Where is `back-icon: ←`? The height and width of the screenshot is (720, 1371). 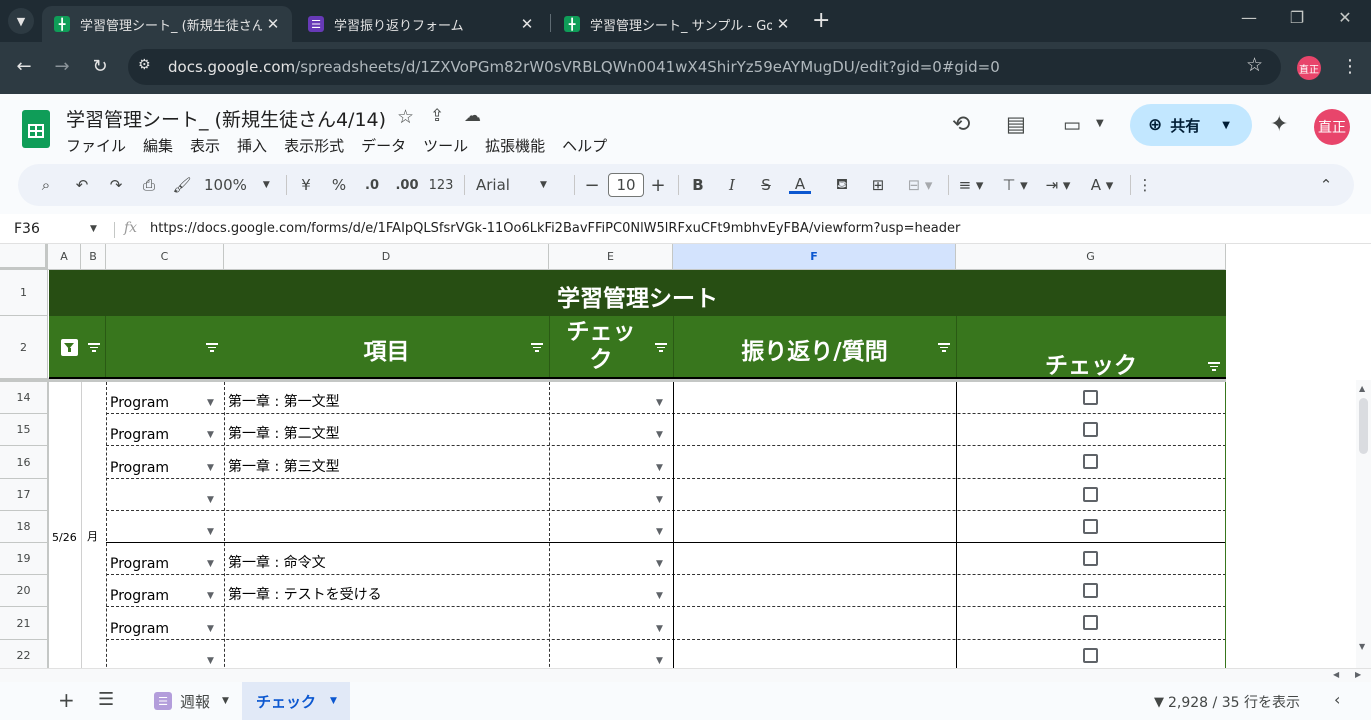
back-icon: ← is located at coordinates (24, 66).